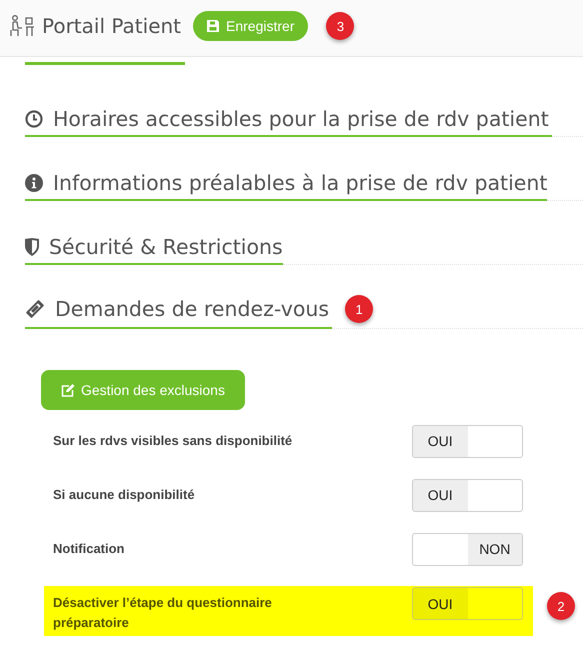 Image resolution: width=583 pixels, height=662 pixels. Describe the element at coordinates (192, 309) in the screenshot. I see `section-heading: Demandes de rendez-vous` at that location.